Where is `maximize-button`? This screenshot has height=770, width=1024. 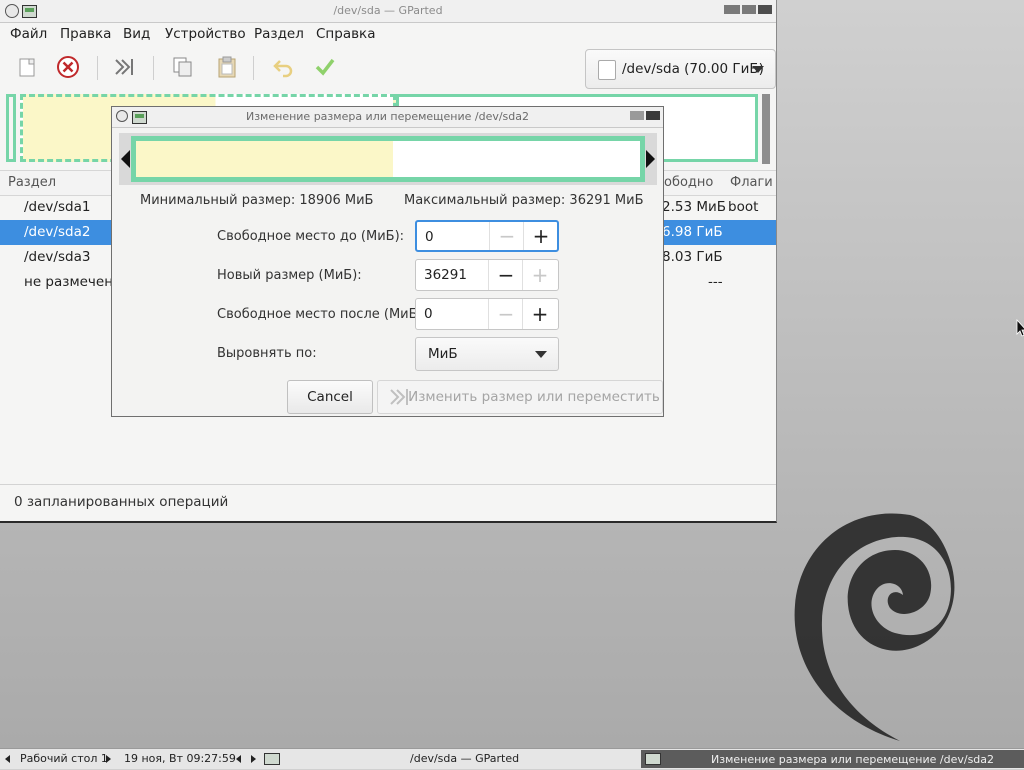 maximize-button is located at coordinates (749, 9).